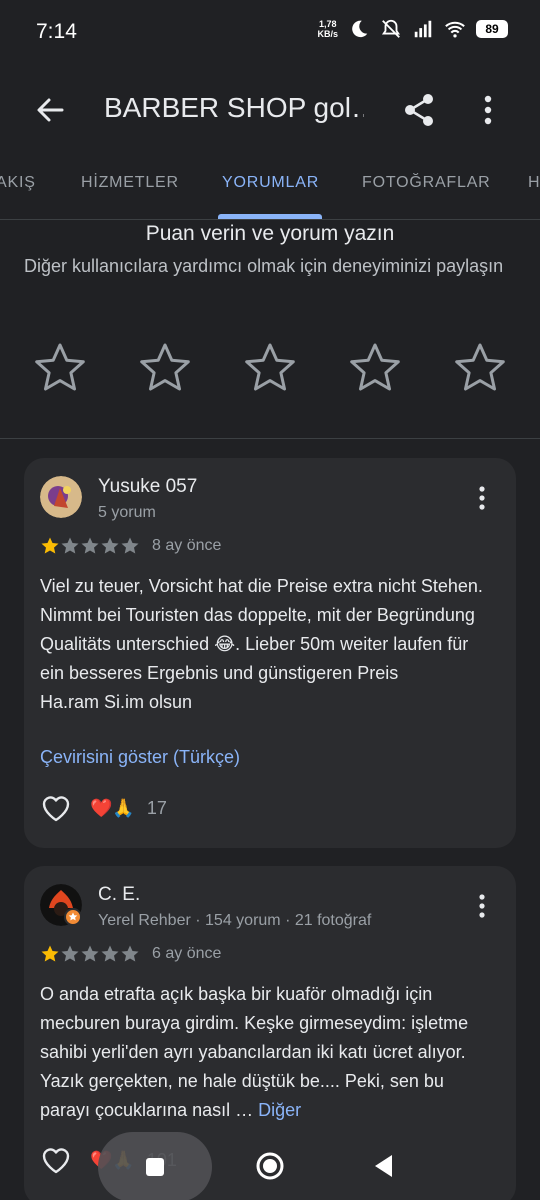 The height and width of the screenshot is (1200, 540). I want to click on status-time: 7:14, so click(56, 31).